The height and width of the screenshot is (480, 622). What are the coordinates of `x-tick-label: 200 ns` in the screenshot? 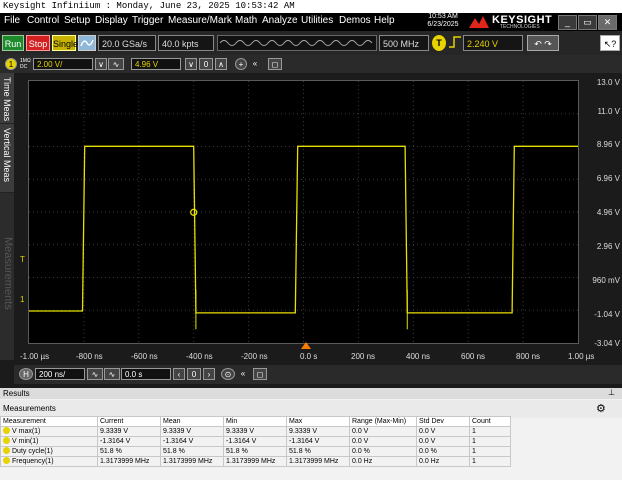 It's located at (363, 356).